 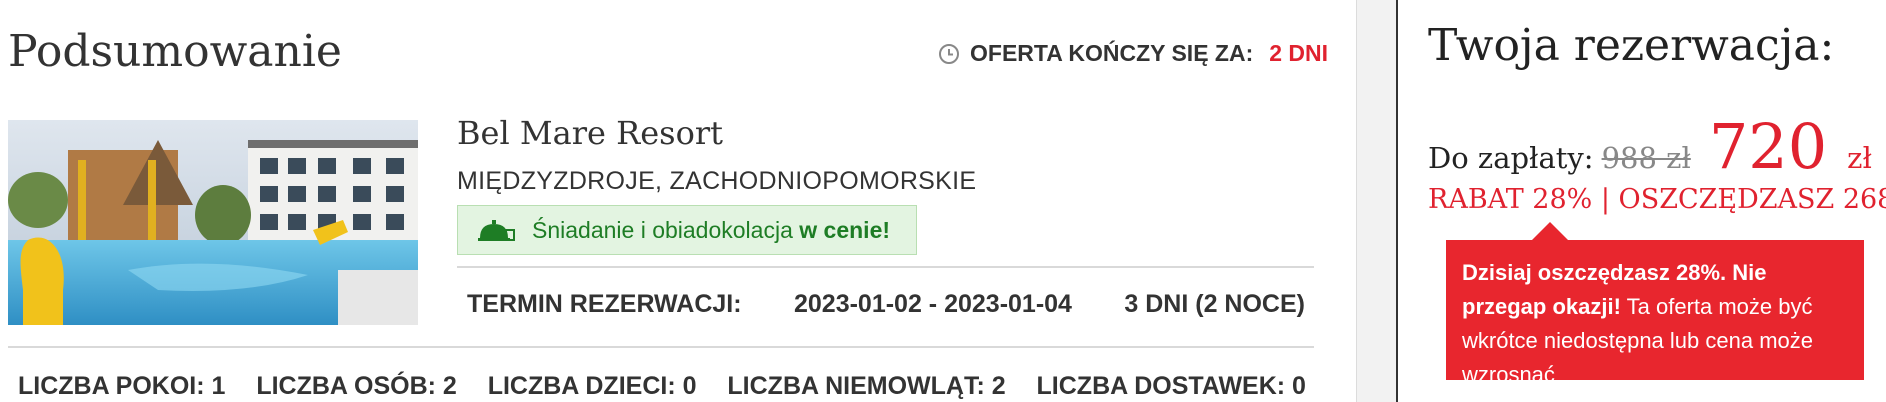 I want to click on term-label: TERMIN REZERWACJI:, so click(x=604, y=304).